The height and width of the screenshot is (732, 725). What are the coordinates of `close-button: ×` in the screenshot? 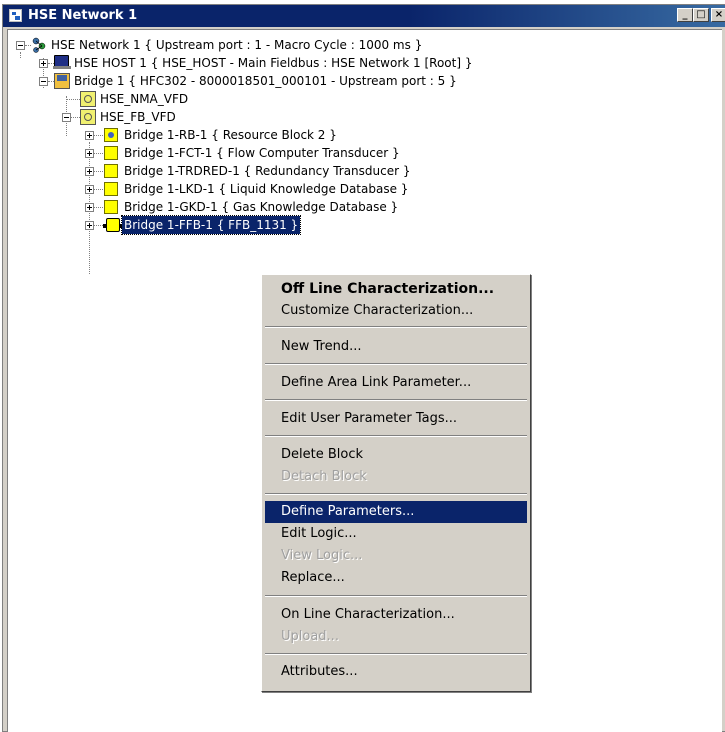 It's located at (718, 15).